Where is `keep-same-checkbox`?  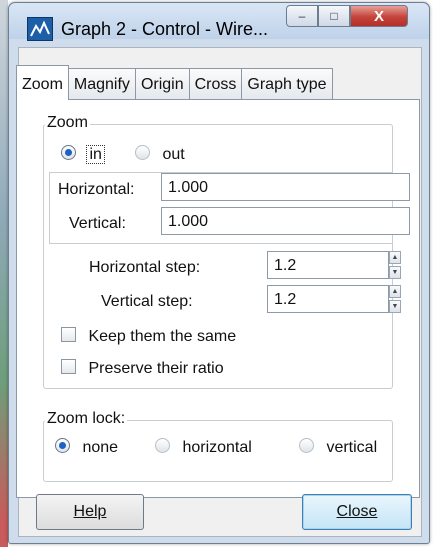 keep-same-checkbox is located at coordinates (68, 334).